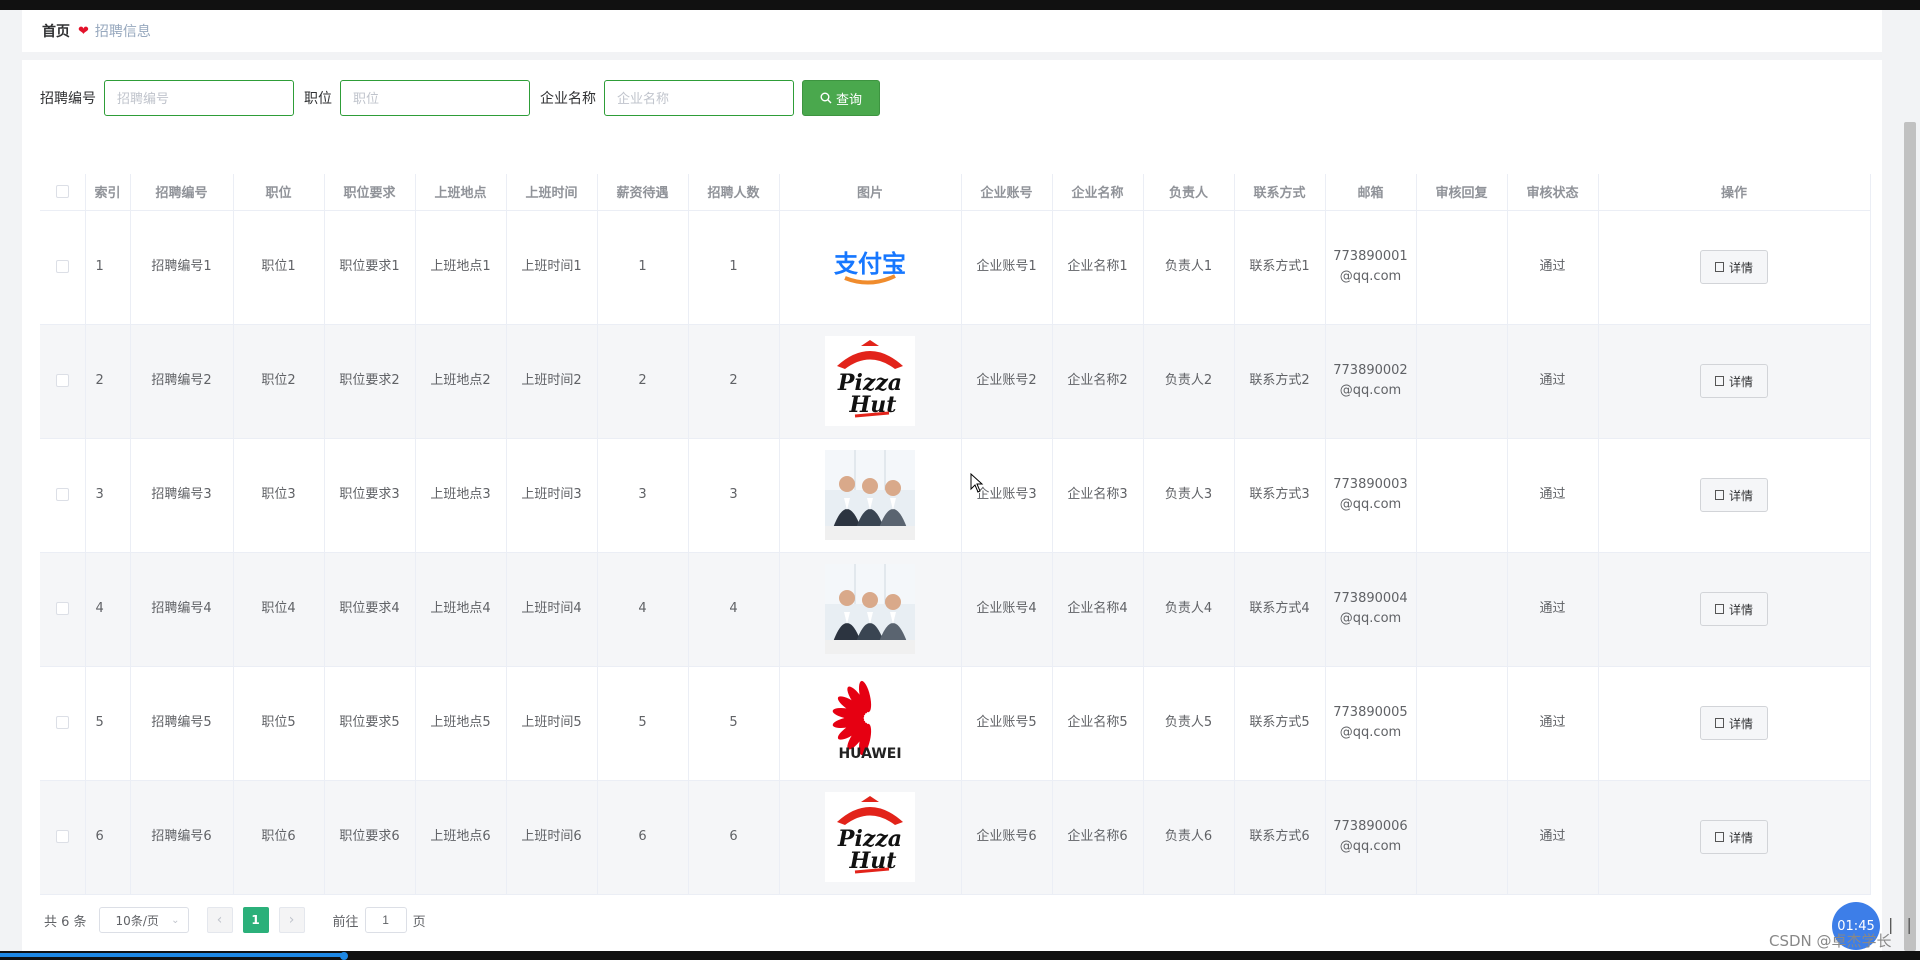 The image size is (1920, 960). I want to click on header-cell: 上班地点, so click(461, 192).